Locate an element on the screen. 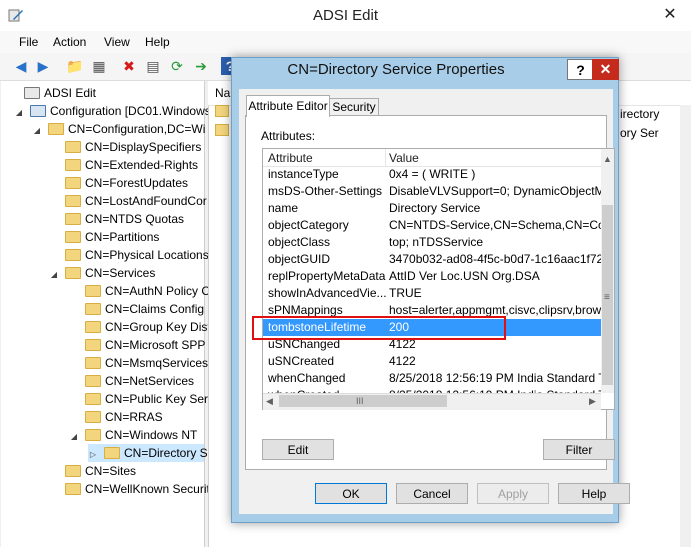 The height and width of the screenshot is (547, 691). export-list-icon: ➔ is located at coordinates (201, 66).